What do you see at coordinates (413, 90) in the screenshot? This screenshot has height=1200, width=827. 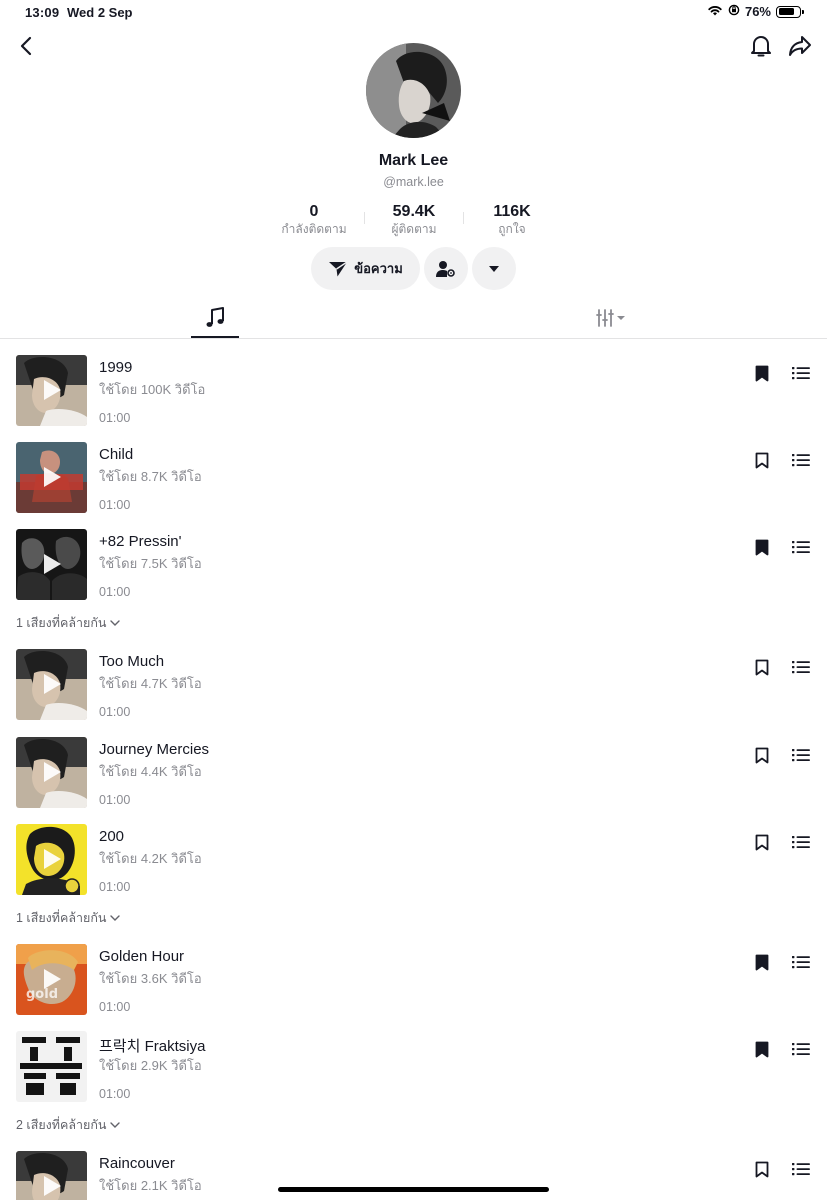 I see `avatar` at bounding box center [413, 90].